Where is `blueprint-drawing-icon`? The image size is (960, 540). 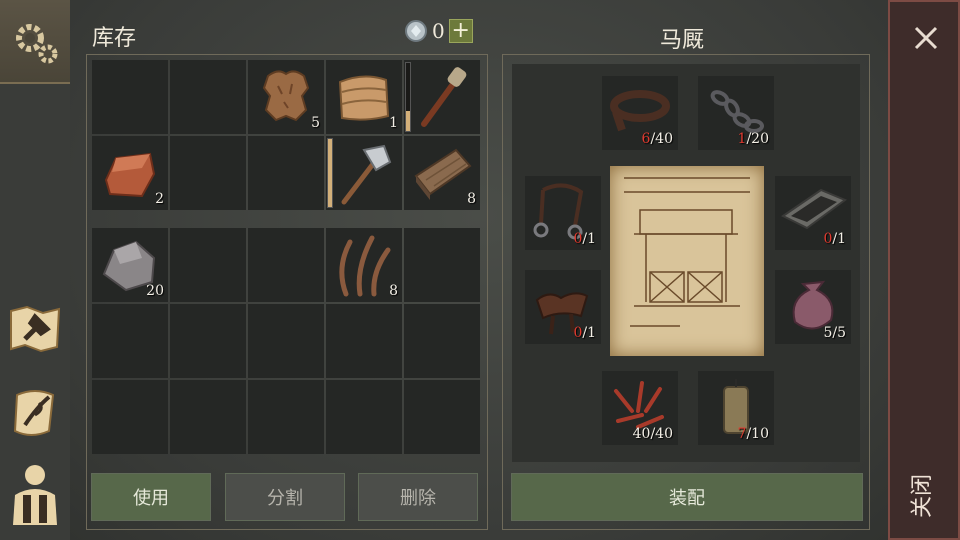 blueprint-drawing-icon is located at coordinates (687, 252).